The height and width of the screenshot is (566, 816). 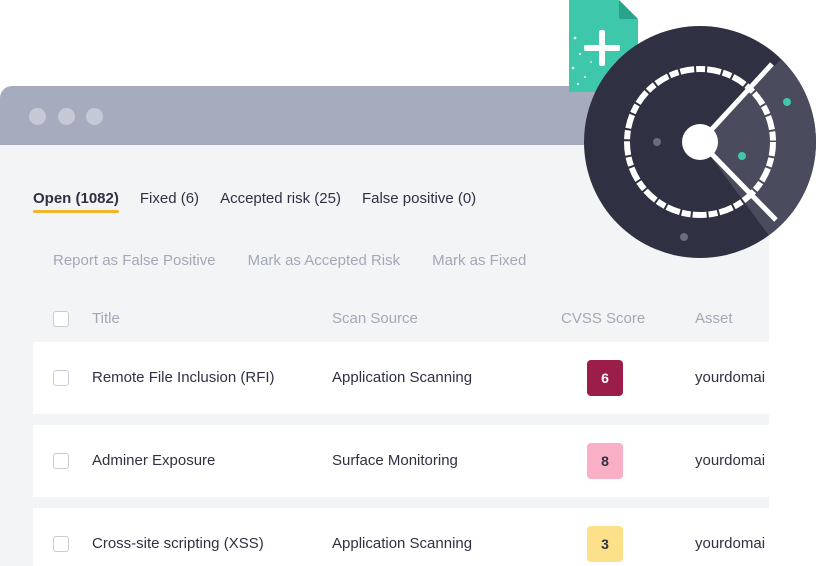 I want to click on report-false-positive-button: Report as False Positive, so click(x=134, y=260).